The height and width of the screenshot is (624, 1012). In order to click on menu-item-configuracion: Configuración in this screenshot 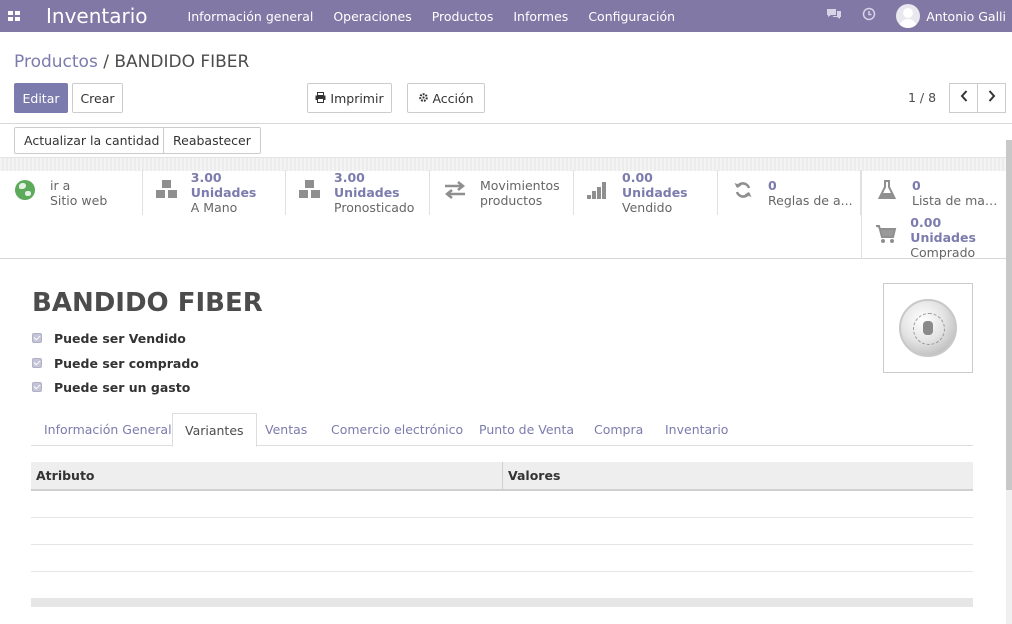, I will do `click(631, 16)`.